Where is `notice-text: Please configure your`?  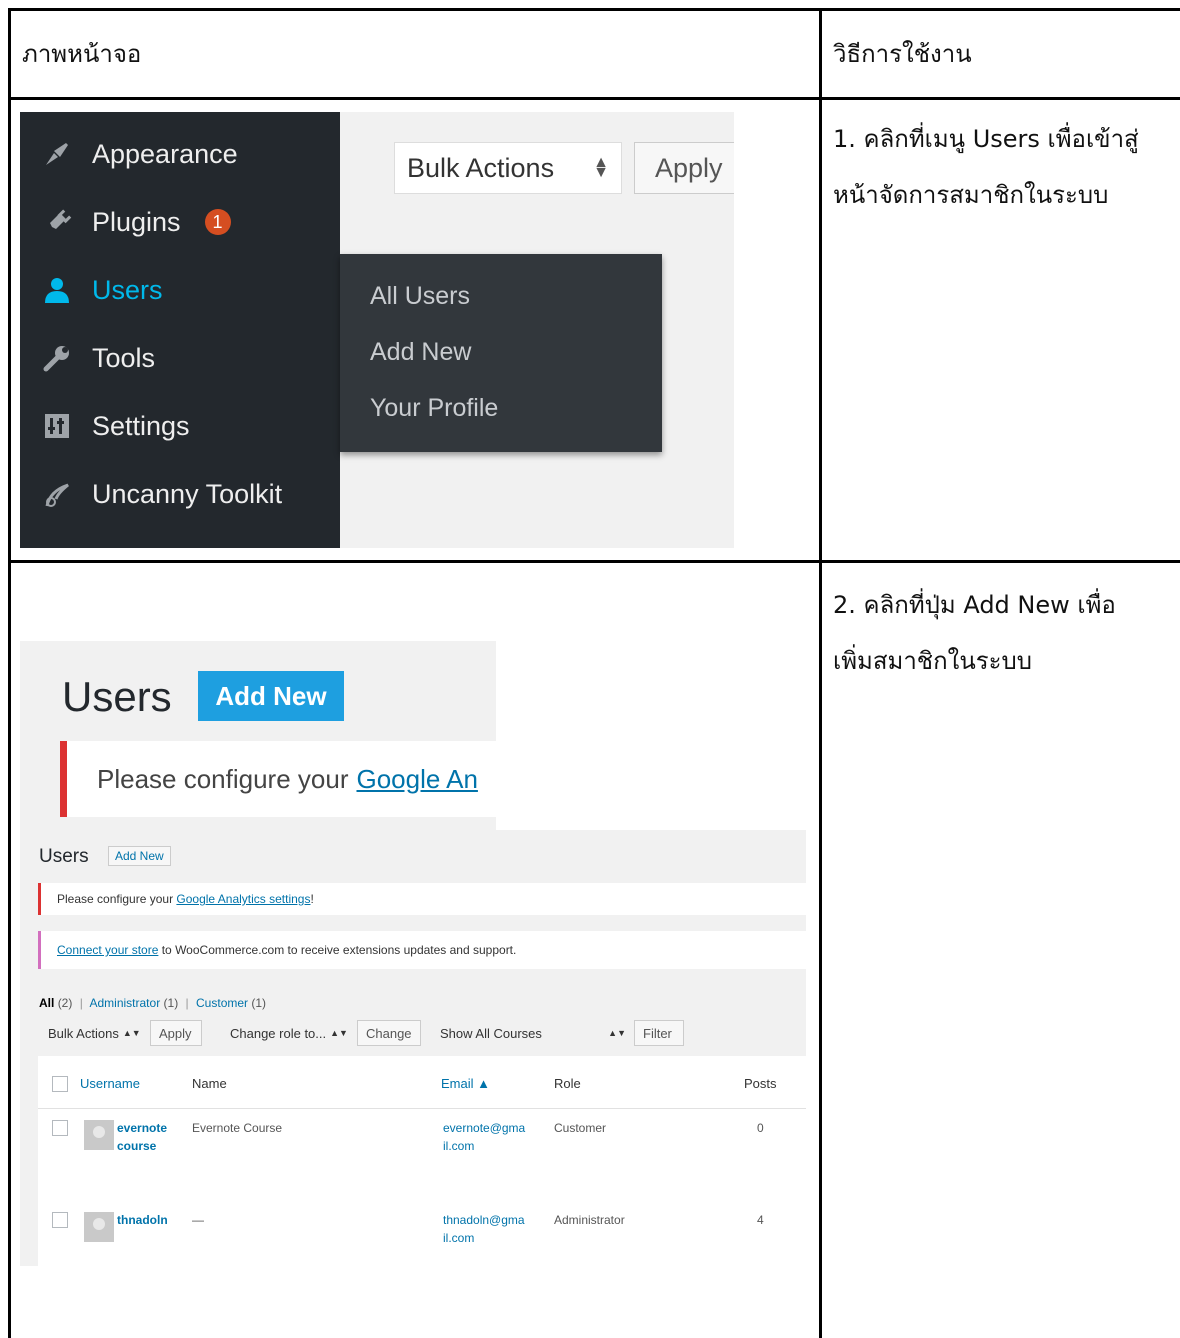 notice-text: Please configure your is located at coordinates (223, 778).